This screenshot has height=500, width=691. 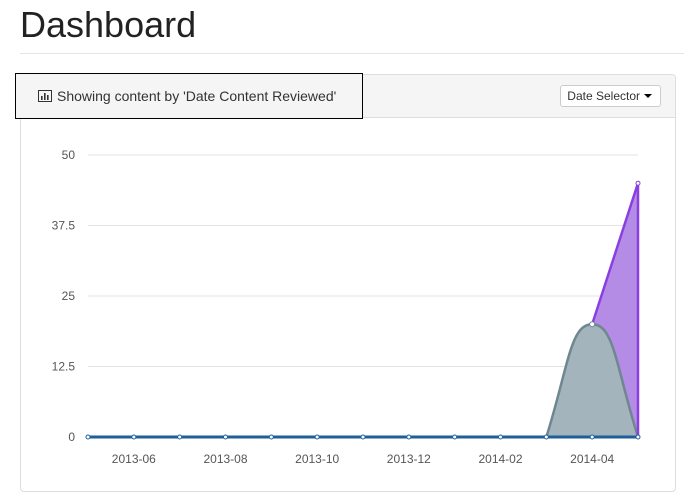 What do you see at coordinates (108, 24) in the screenshot?
I see `page-title: Dashboard` at bounding box center [108, 24].